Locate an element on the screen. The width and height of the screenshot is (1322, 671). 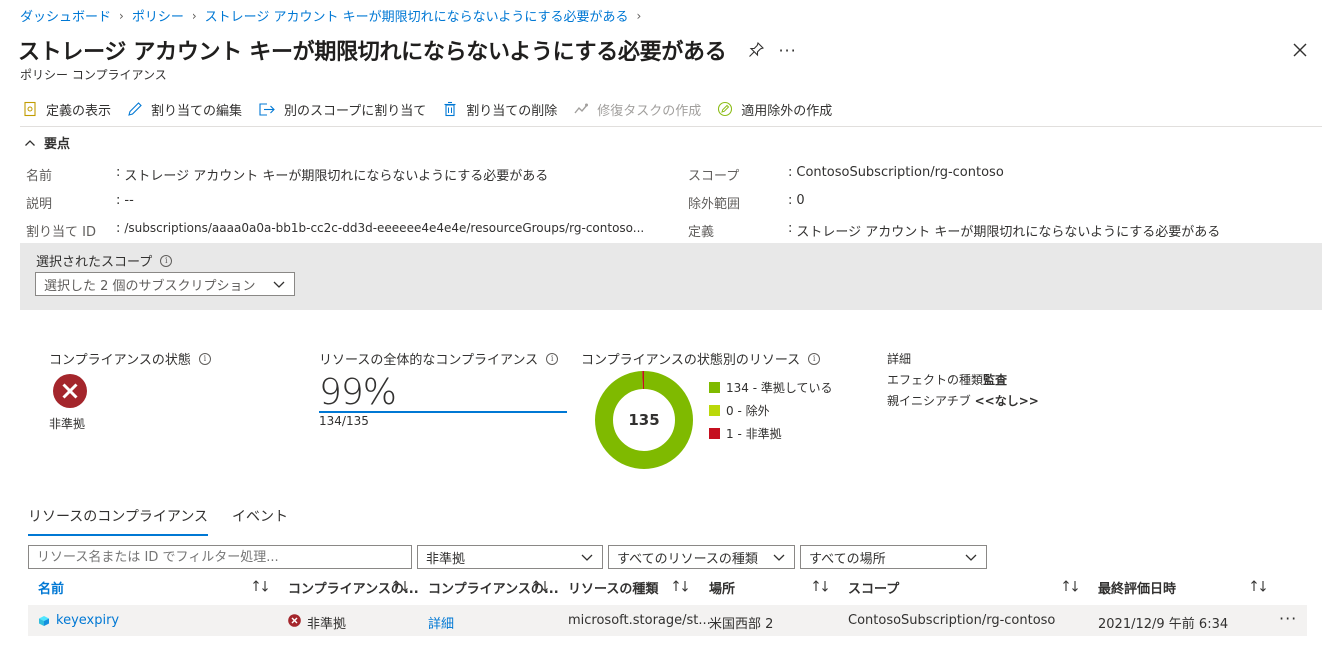
legend-label: 0 - 除外 is located at coordinates (748, 411).